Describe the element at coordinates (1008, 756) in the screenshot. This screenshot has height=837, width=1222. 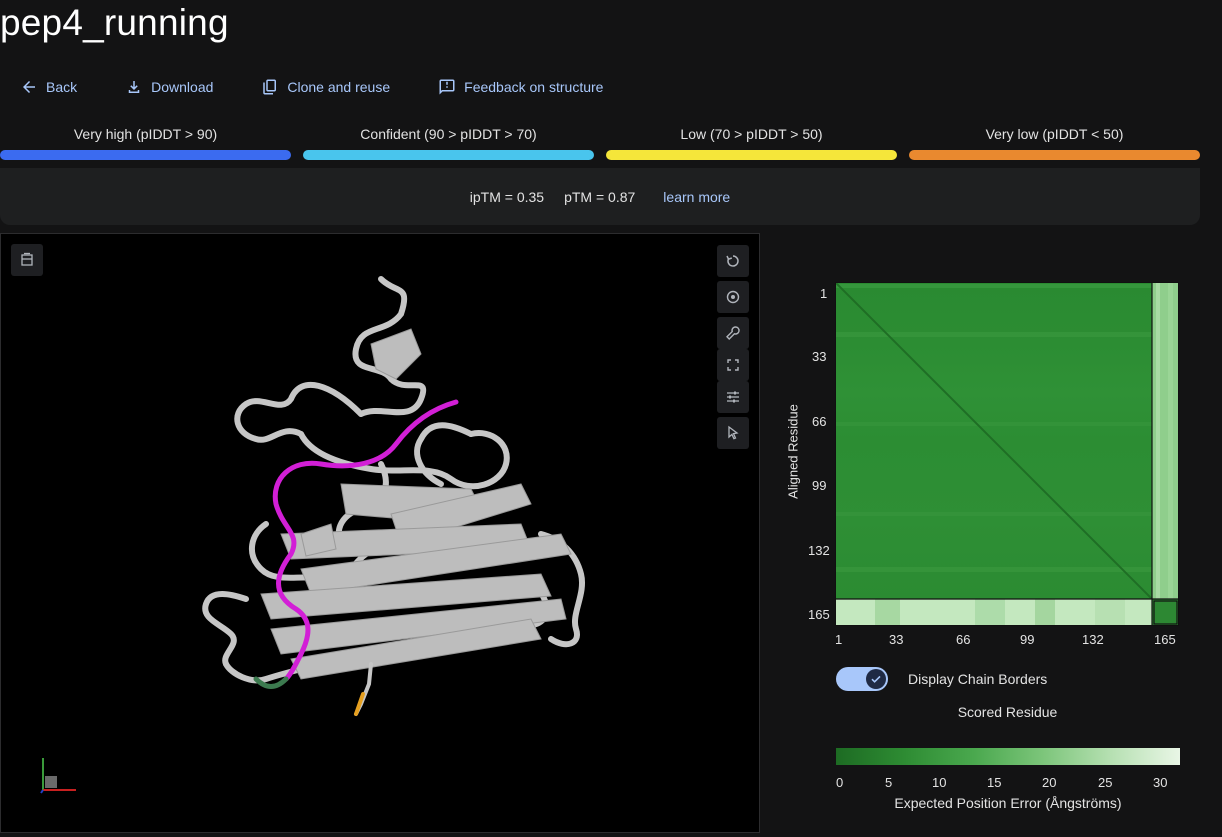
I see `pae-colorbar` at that location.